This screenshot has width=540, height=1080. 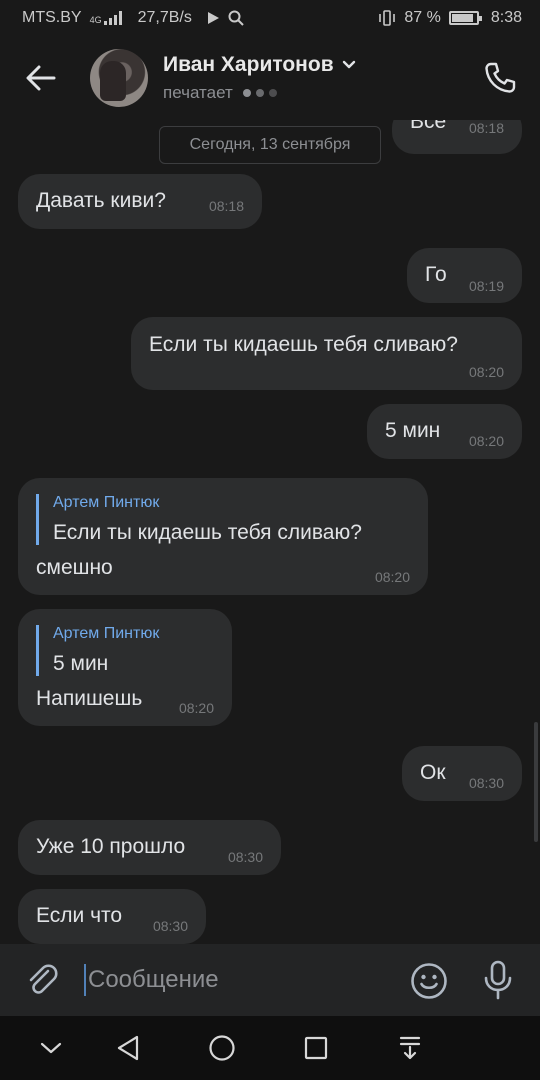 I want to click on message-text: Ок, so click(x=433, y=772).